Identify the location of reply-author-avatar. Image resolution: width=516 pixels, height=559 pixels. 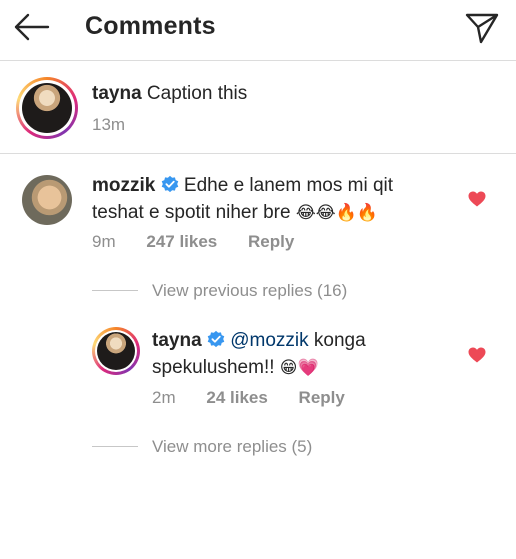
(116, 351).